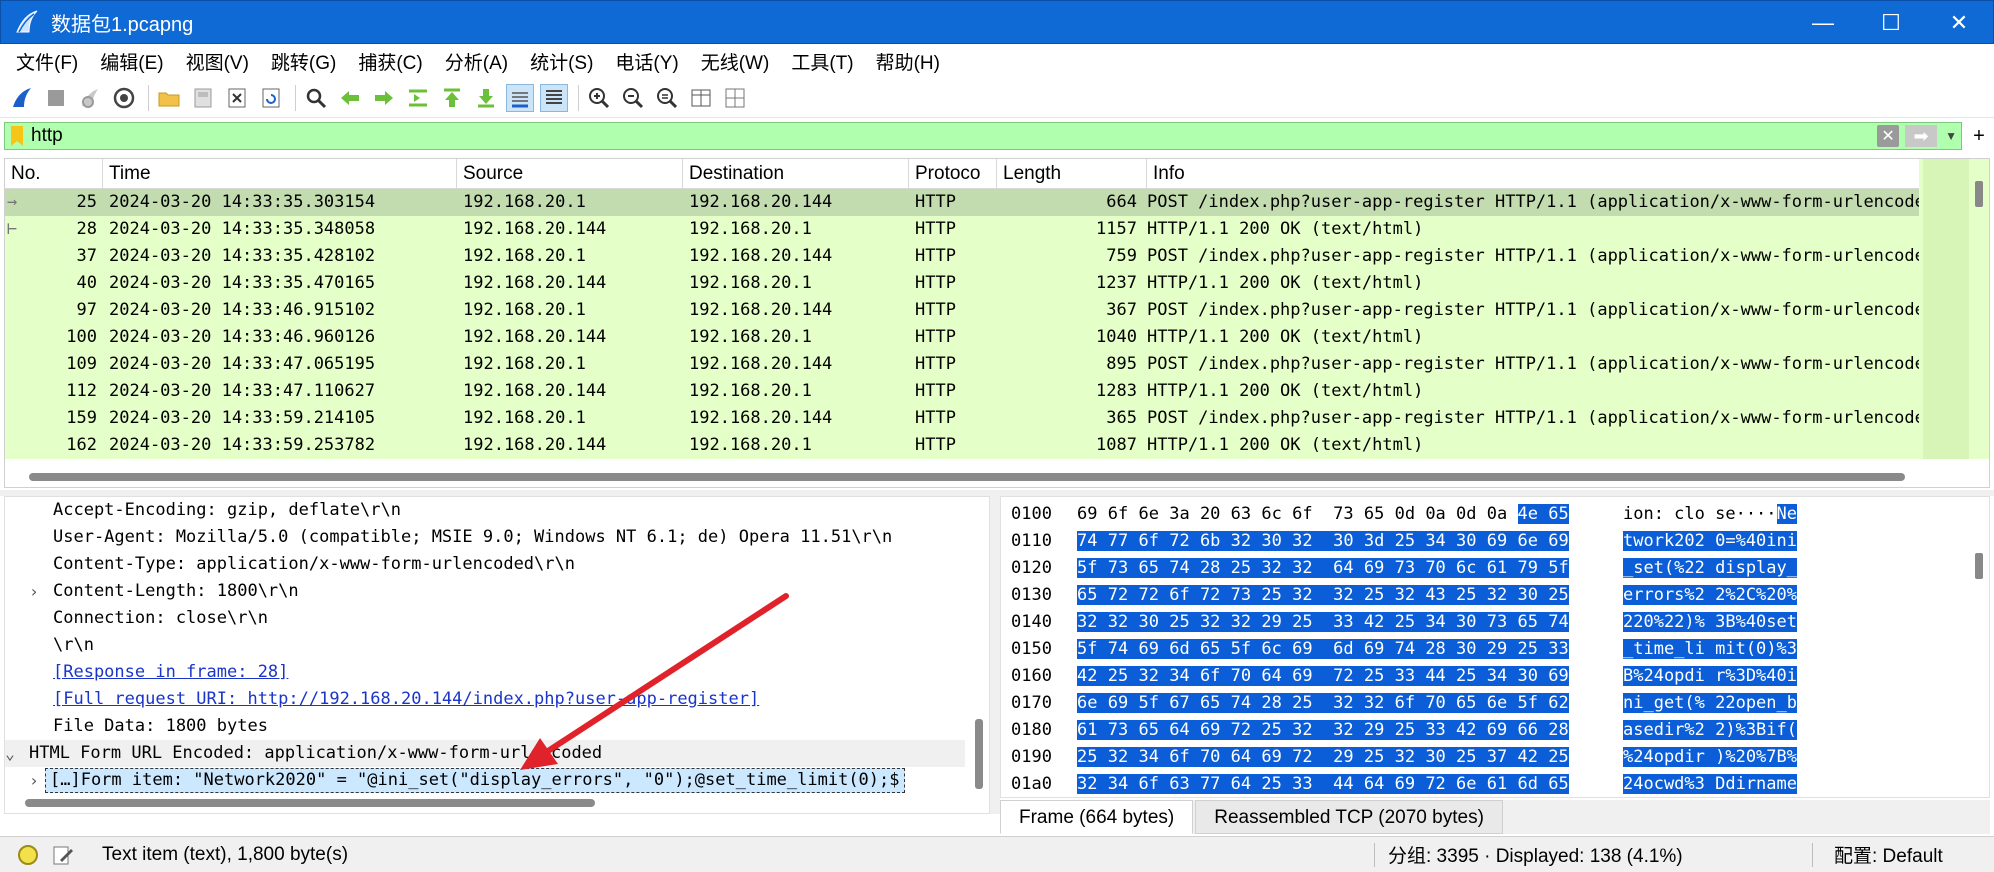  I want to click on menu-statistics: 统计(S), so click(561, 61).